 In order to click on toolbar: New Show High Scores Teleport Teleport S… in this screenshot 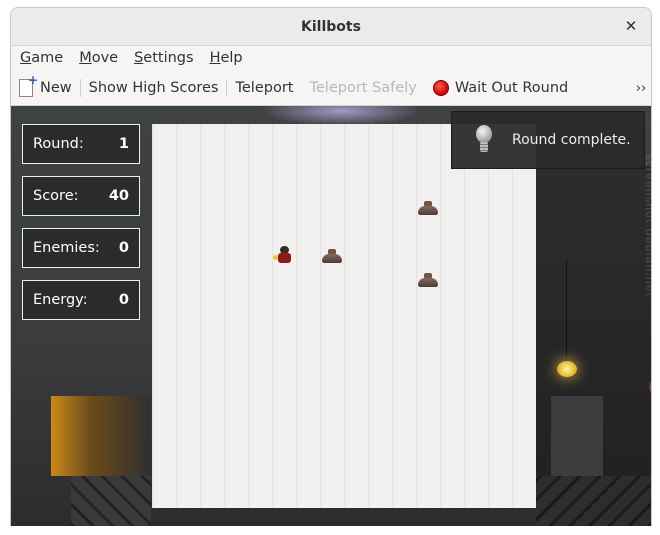, I will do `click(331, 88)`.